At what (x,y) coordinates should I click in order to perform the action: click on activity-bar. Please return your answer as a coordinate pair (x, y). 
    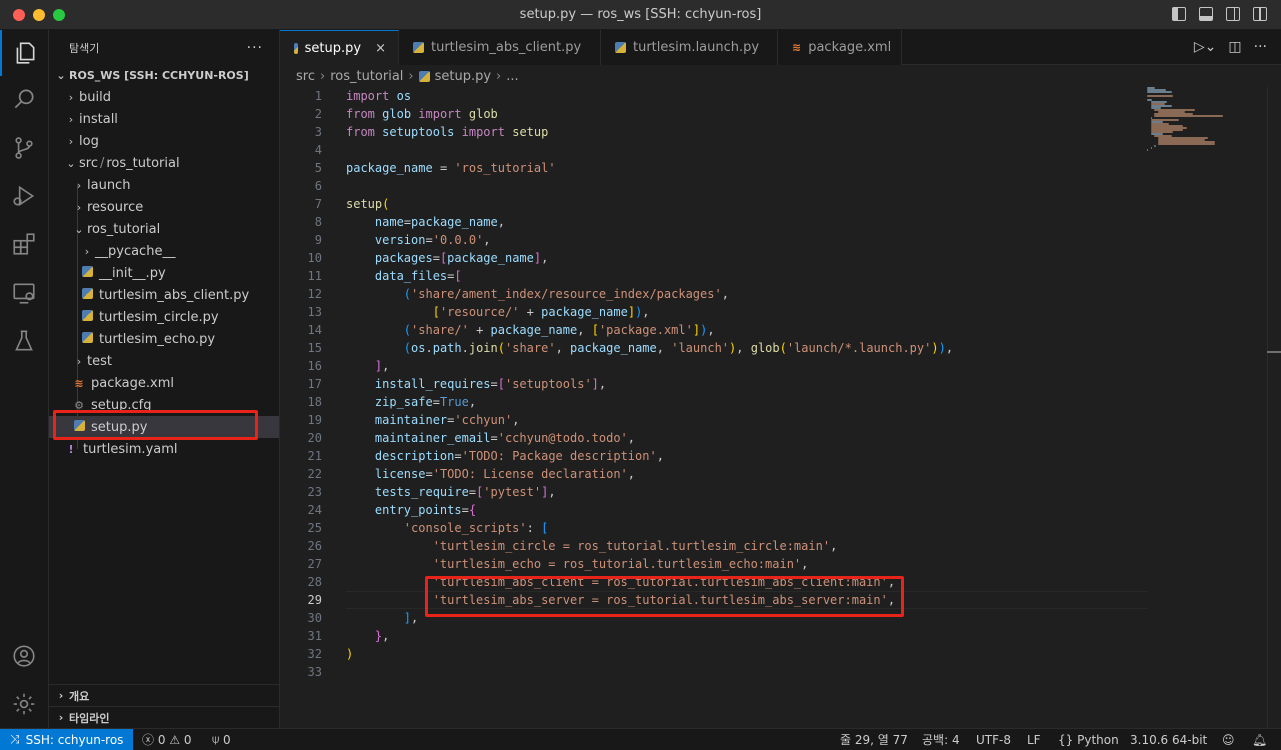
    Looking at the image, I should click on (24, 379).